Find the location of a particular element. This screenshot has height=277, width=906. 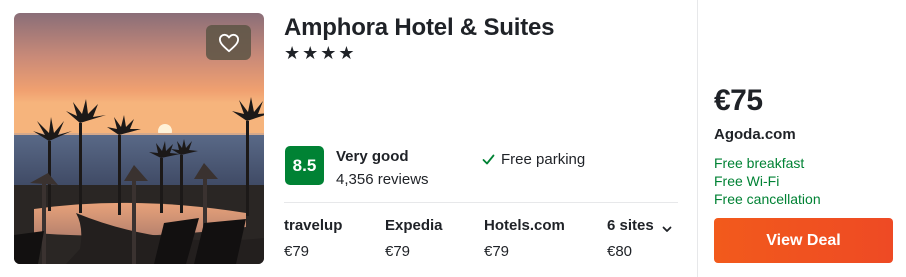

amenity-item: Free parking is located at coordinates (533, 159).